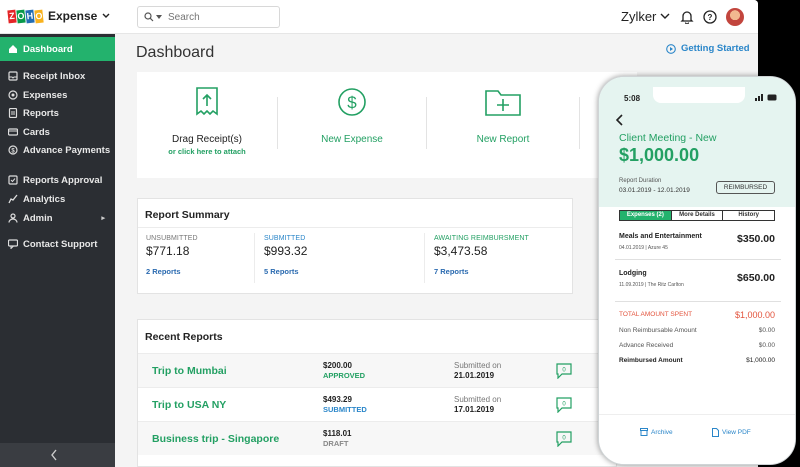 This screenshot has height=467, width=800. Describe the element at coordinates (73, 16) in the screenshot. I see `app-name: Expense` at that location.